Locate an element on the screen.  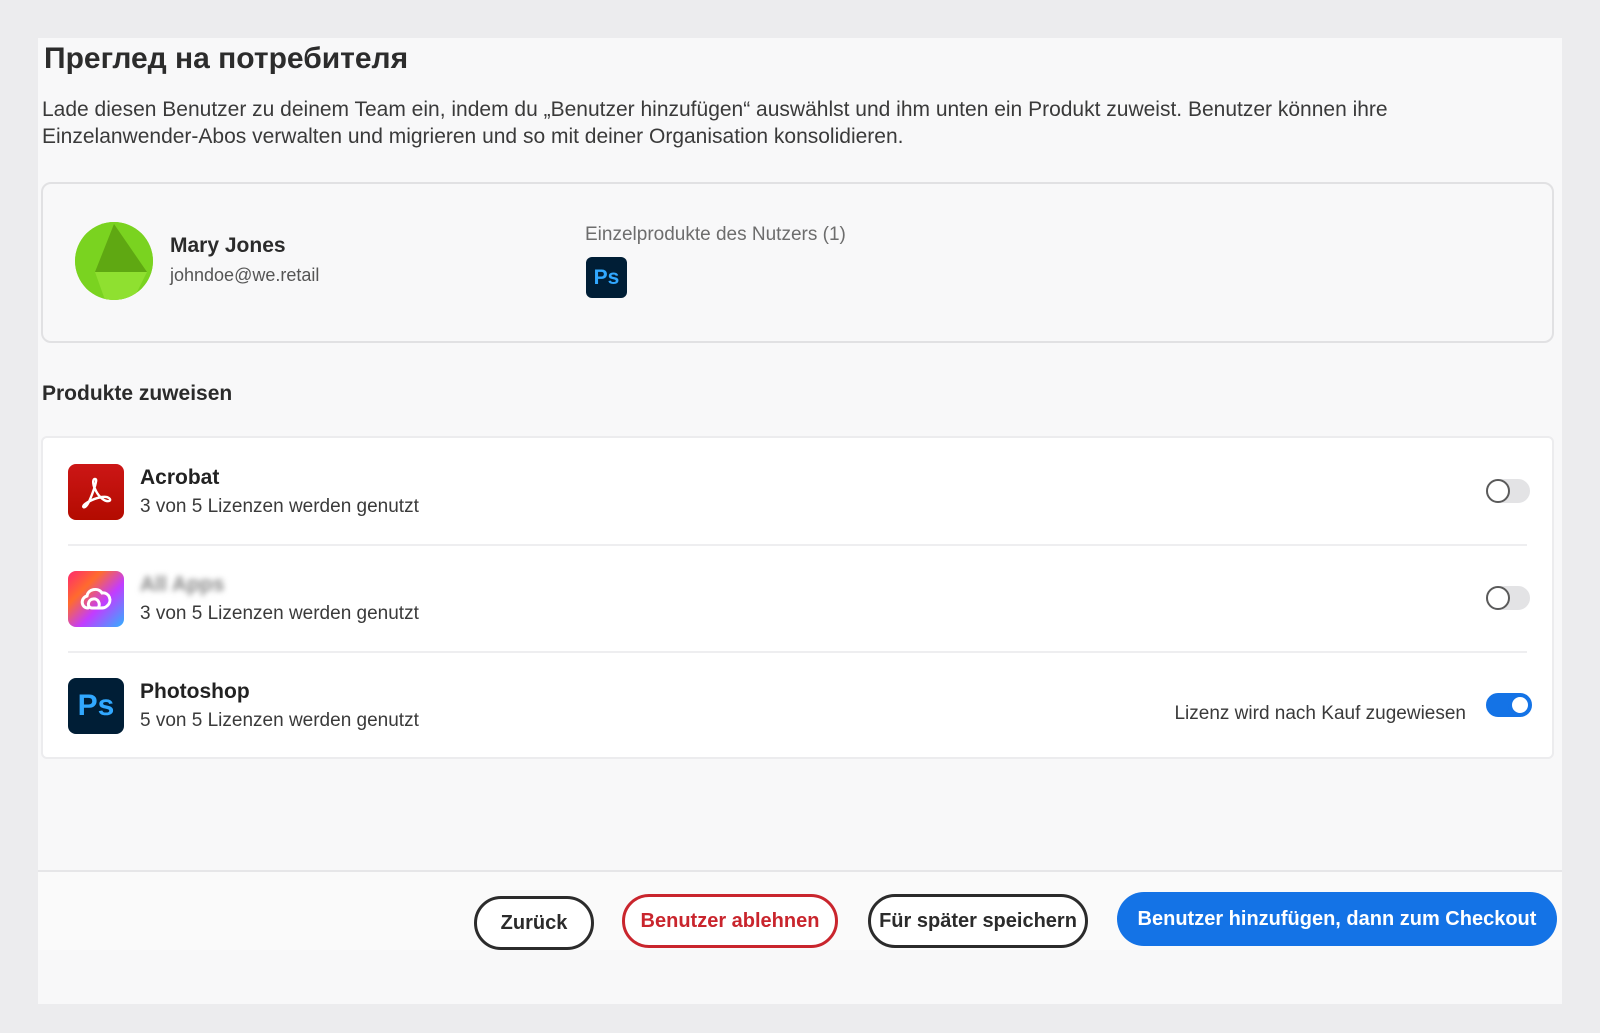
save-for-later-button: Für später speichern is located at coordinates (978, 921).